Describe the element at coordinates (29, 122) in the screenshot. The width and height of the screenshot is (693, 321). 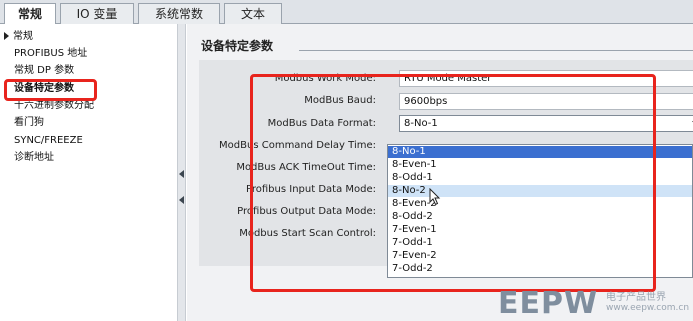
I see `nav-item-watchdog: 看门狗` at that location.